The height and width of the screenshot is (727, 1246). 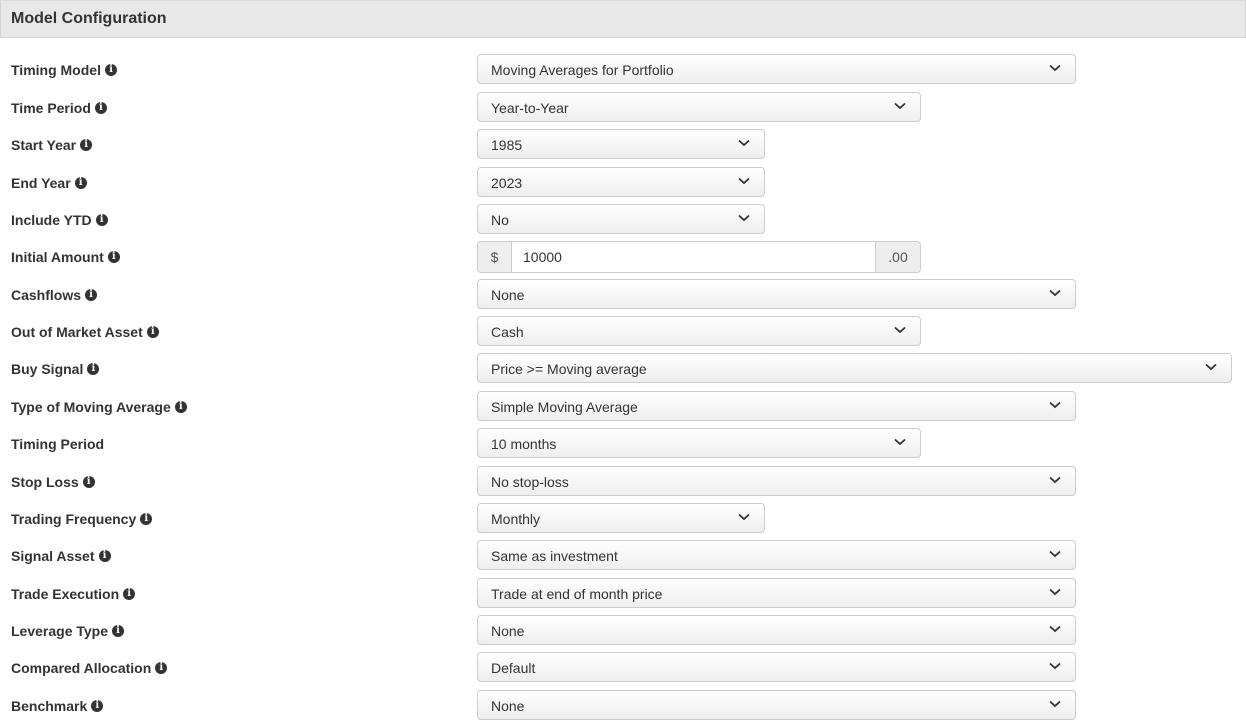 I want to click on row-compared-allocation: Compared Allocation i Default, so click(x=623, y=668).